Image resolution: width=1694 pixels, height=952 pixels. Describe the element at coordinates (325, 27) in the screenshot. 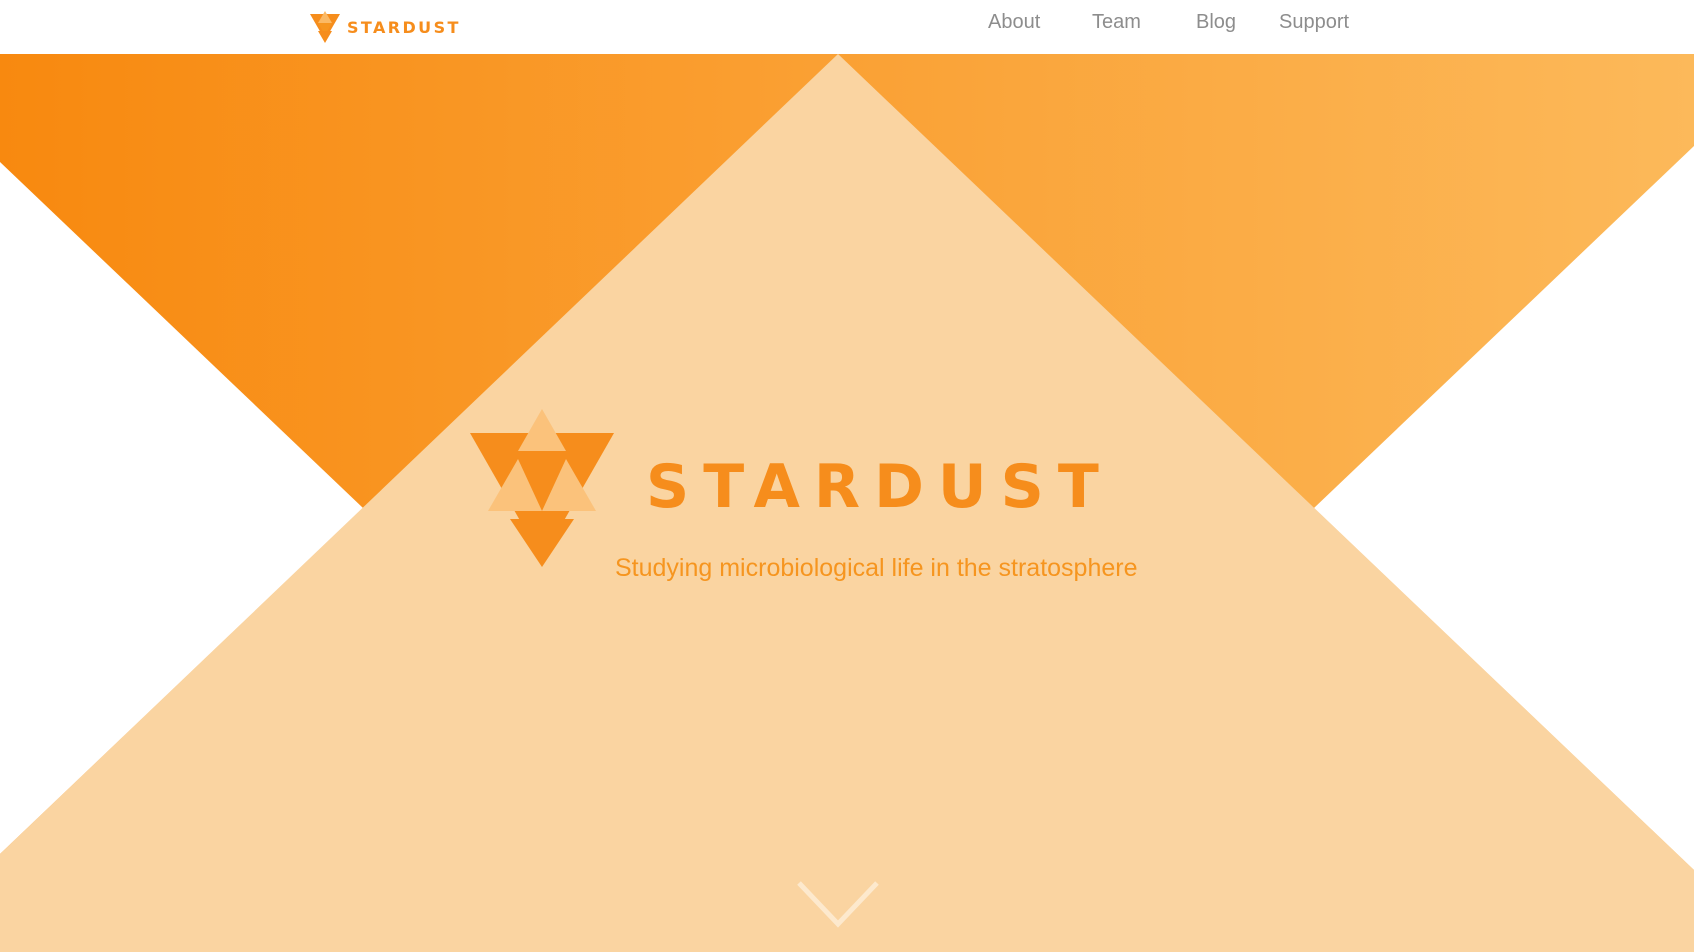

I see `triangle-star-logo-icon` at that location.